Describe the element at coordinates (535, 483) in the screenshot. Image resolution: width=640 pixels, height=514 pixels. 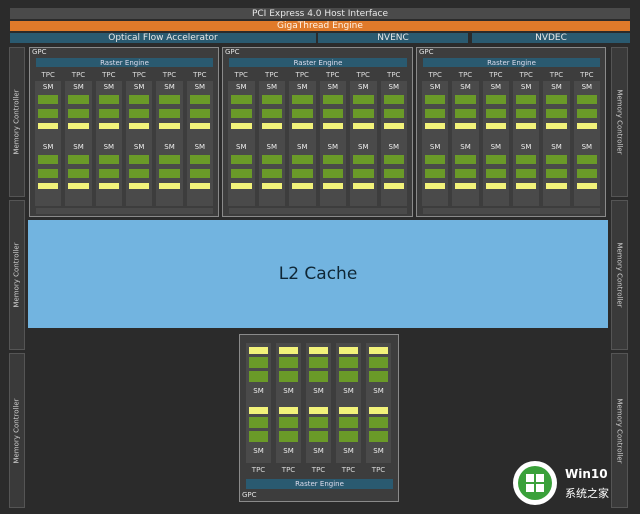
I see `win10-logo-icon` at that location.